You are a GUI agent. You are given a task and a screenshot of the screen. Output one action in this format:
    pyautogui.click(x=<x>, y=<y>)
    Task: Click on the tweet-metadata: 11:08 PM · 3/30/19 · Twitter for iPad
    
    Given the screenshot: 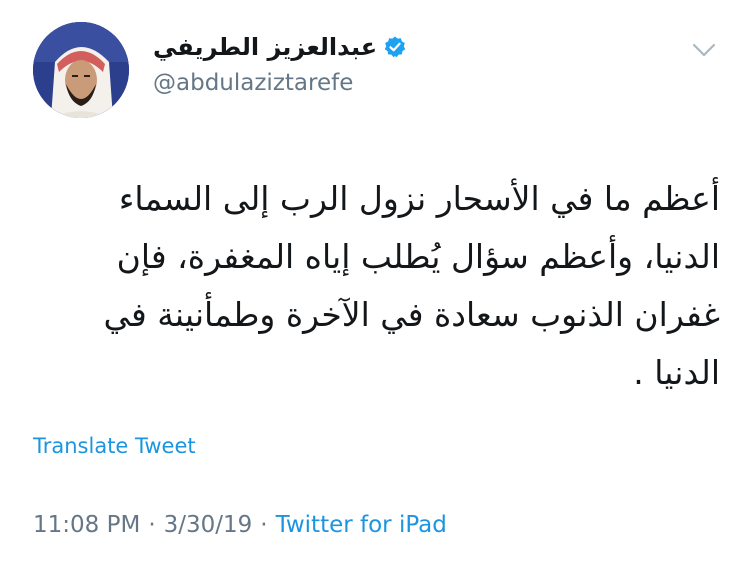 What is the action you would take?
    pyautogui.click(x=240, y=525)
    